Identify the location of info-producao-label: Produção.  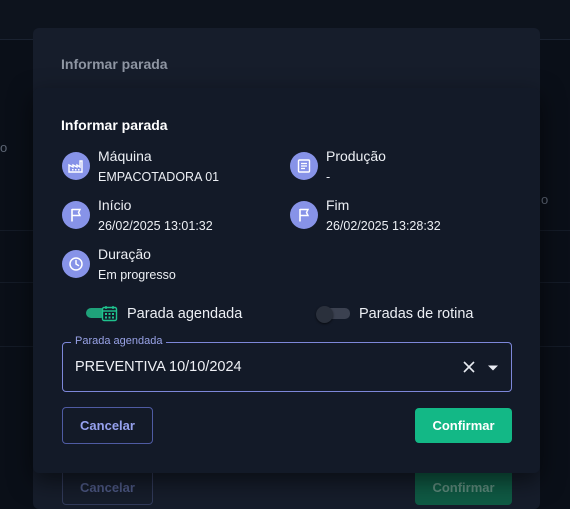
(356, 156).